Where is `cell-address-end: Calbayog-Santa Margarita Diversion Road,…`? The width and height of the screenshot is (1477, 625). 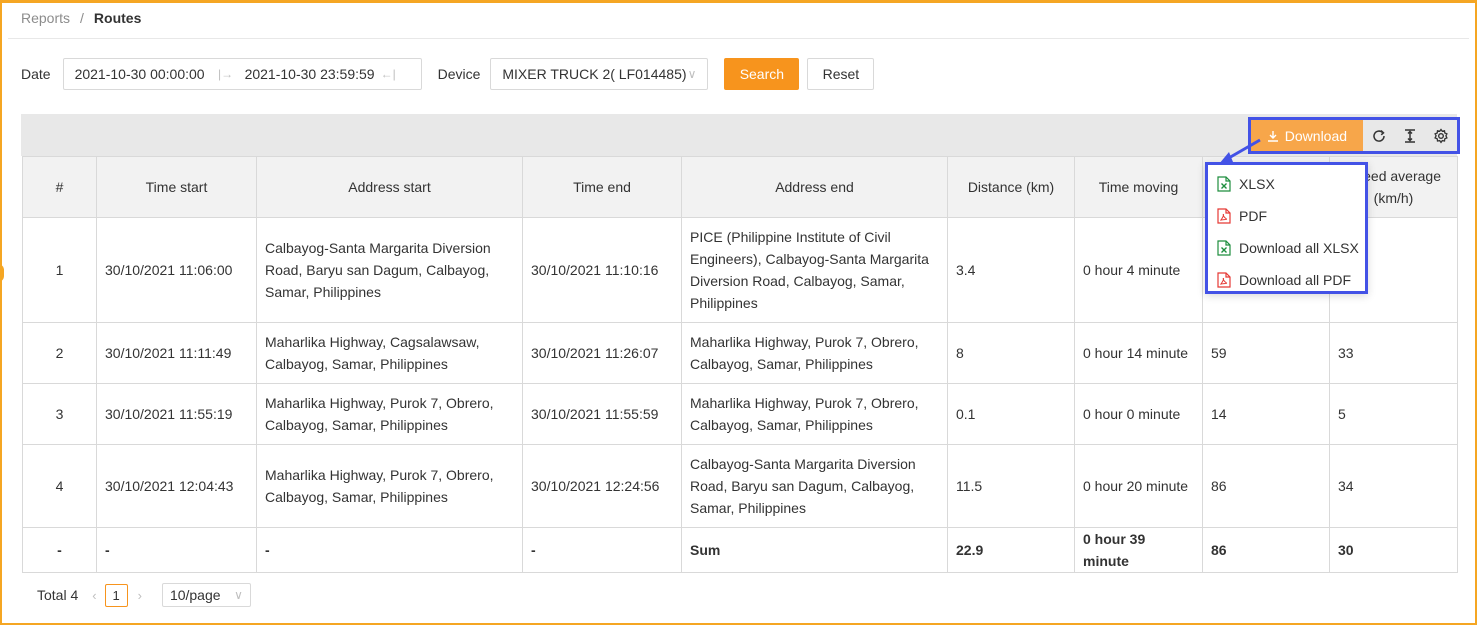
cell-address-end: Calbayog-Santa Margarita Diversion Road,… is located at coordinates (814, 486).